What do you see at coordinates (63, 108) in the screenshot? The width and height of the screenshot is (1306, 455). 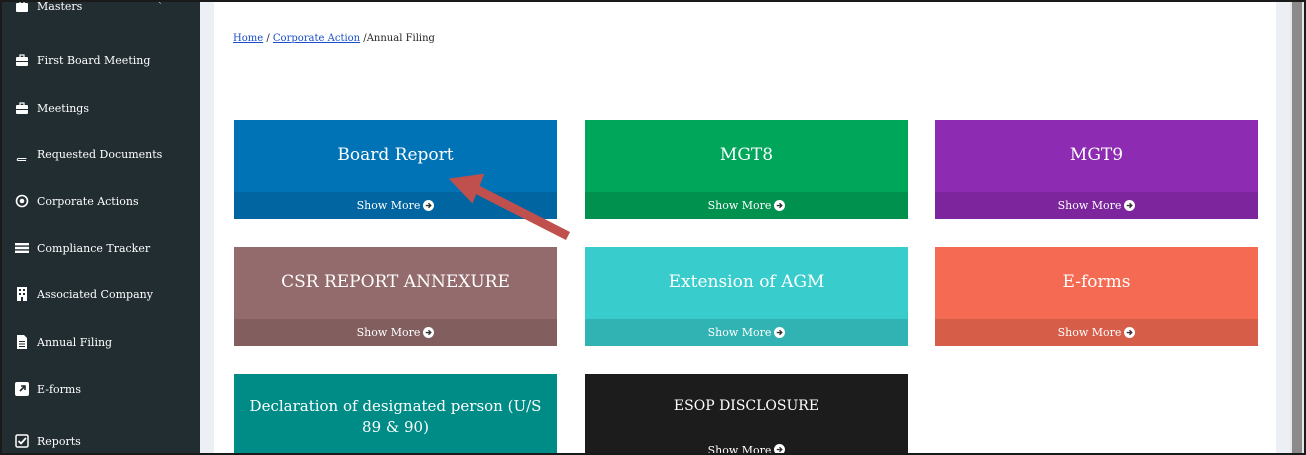 I see `sidebar-item-label: Meetings` at bounding box center [63, 108].